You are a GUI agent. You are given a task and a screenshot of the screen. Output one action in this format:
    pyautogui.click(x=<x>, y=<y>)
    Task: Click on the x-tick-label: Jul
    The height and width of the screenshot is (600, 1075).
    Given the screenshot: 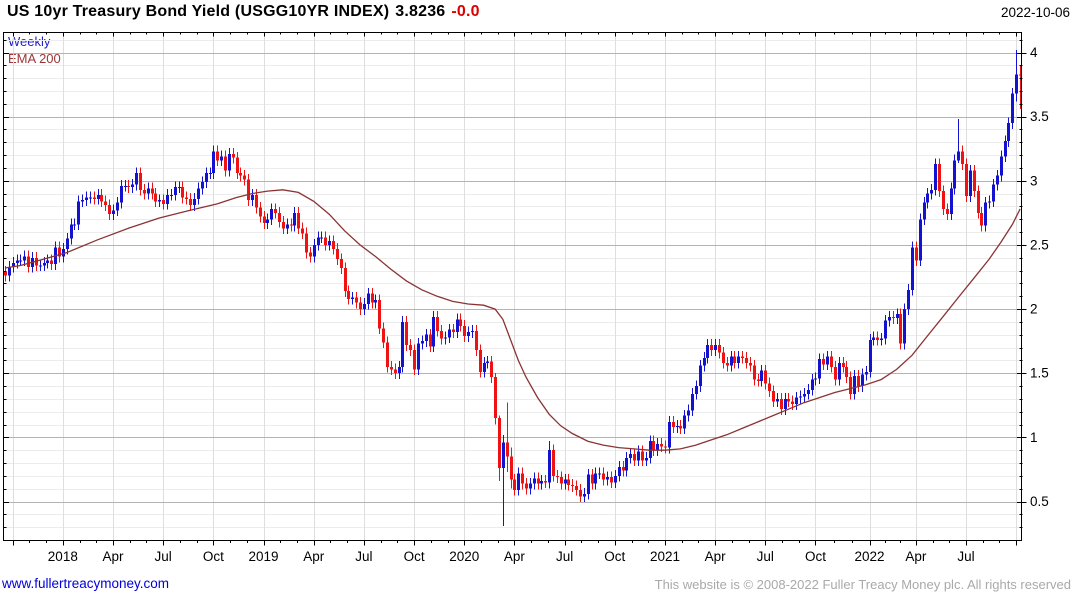 What is the action you would take?
    pyautogui.click(x=363, y=556)
    